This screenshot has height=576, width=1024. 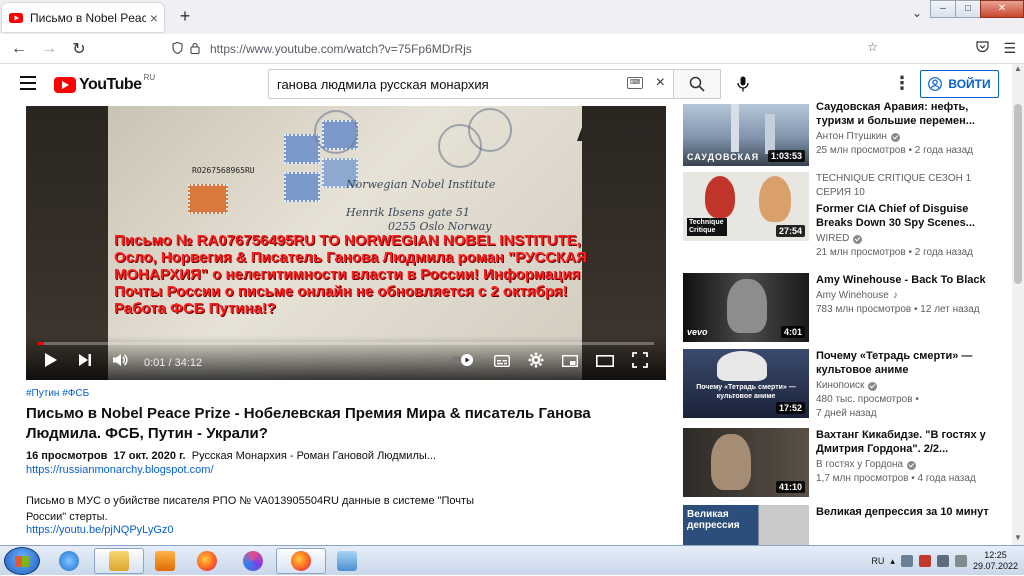 I want to click on browser-toolbar-right: ☰, so click(x=996, y=48).